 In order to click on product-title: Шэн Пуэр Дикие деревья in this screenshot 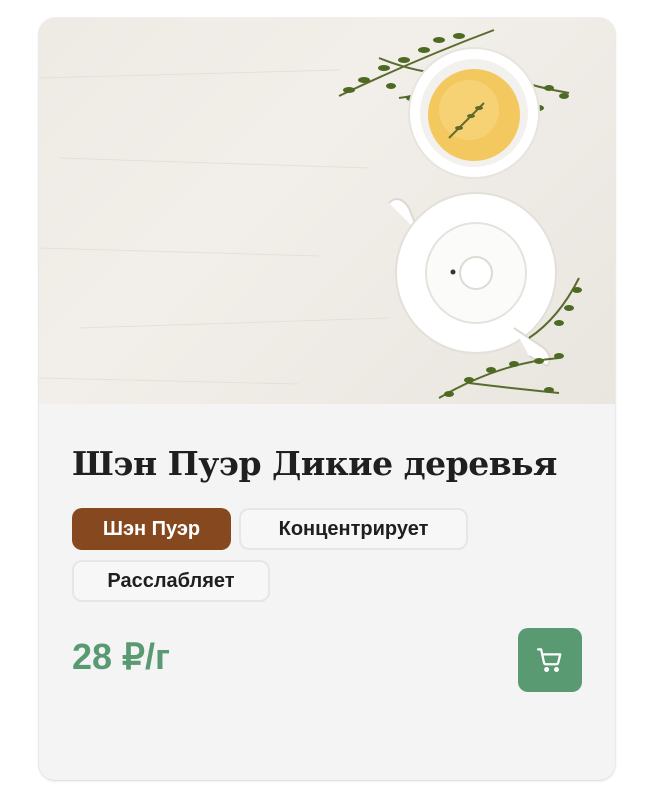, I will do `click(314, 463)`.